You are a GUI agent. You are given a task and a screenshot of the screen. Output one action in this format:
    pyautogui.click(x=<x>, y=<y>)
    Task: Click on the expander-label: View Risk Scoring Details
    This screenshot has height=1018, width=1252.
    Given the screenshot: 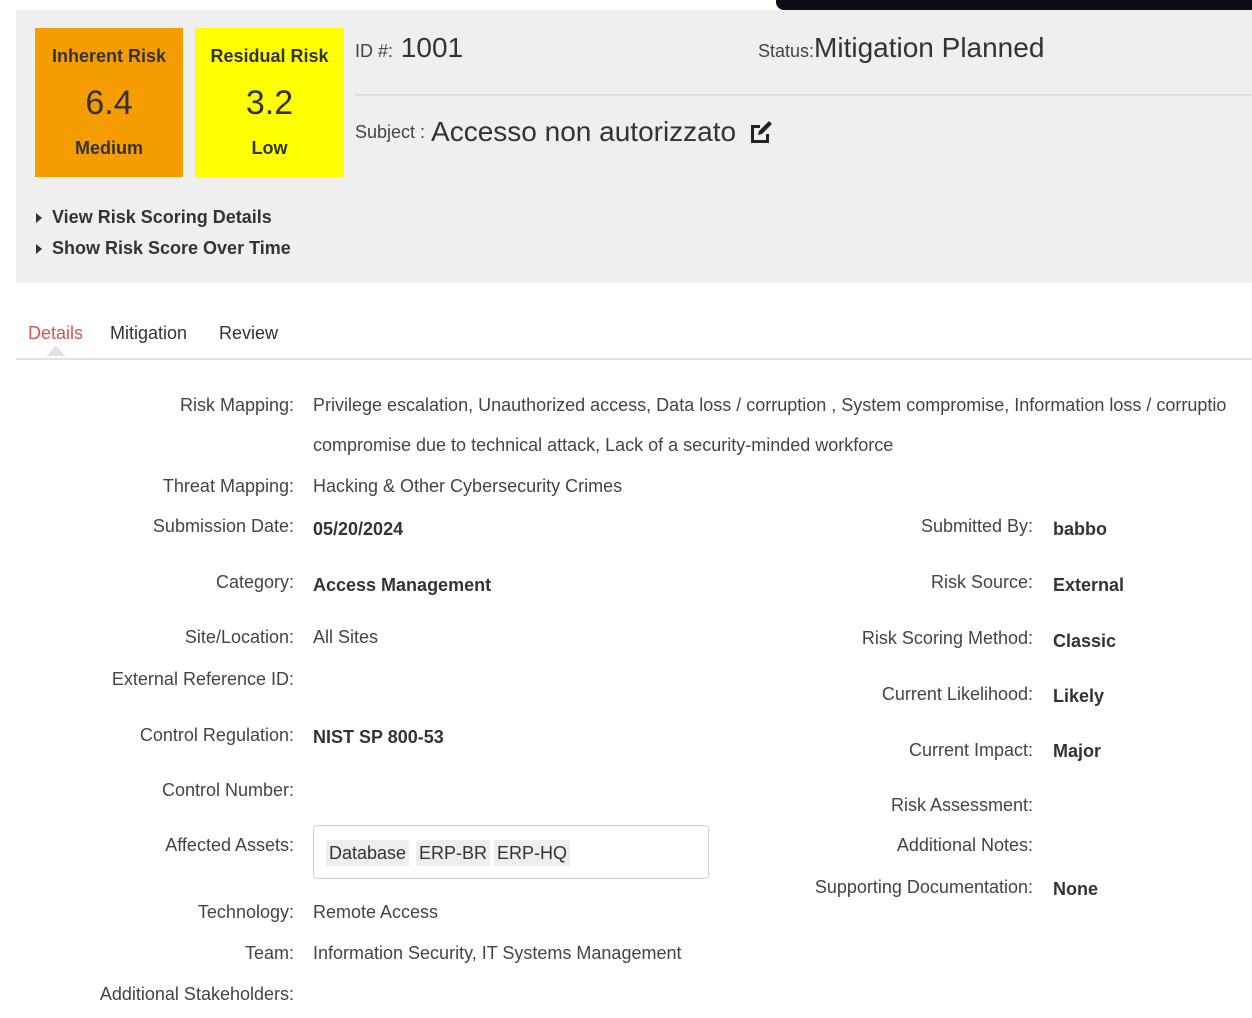 What is the action you would take?
    pyautogui.click(x=162, y=217)
    